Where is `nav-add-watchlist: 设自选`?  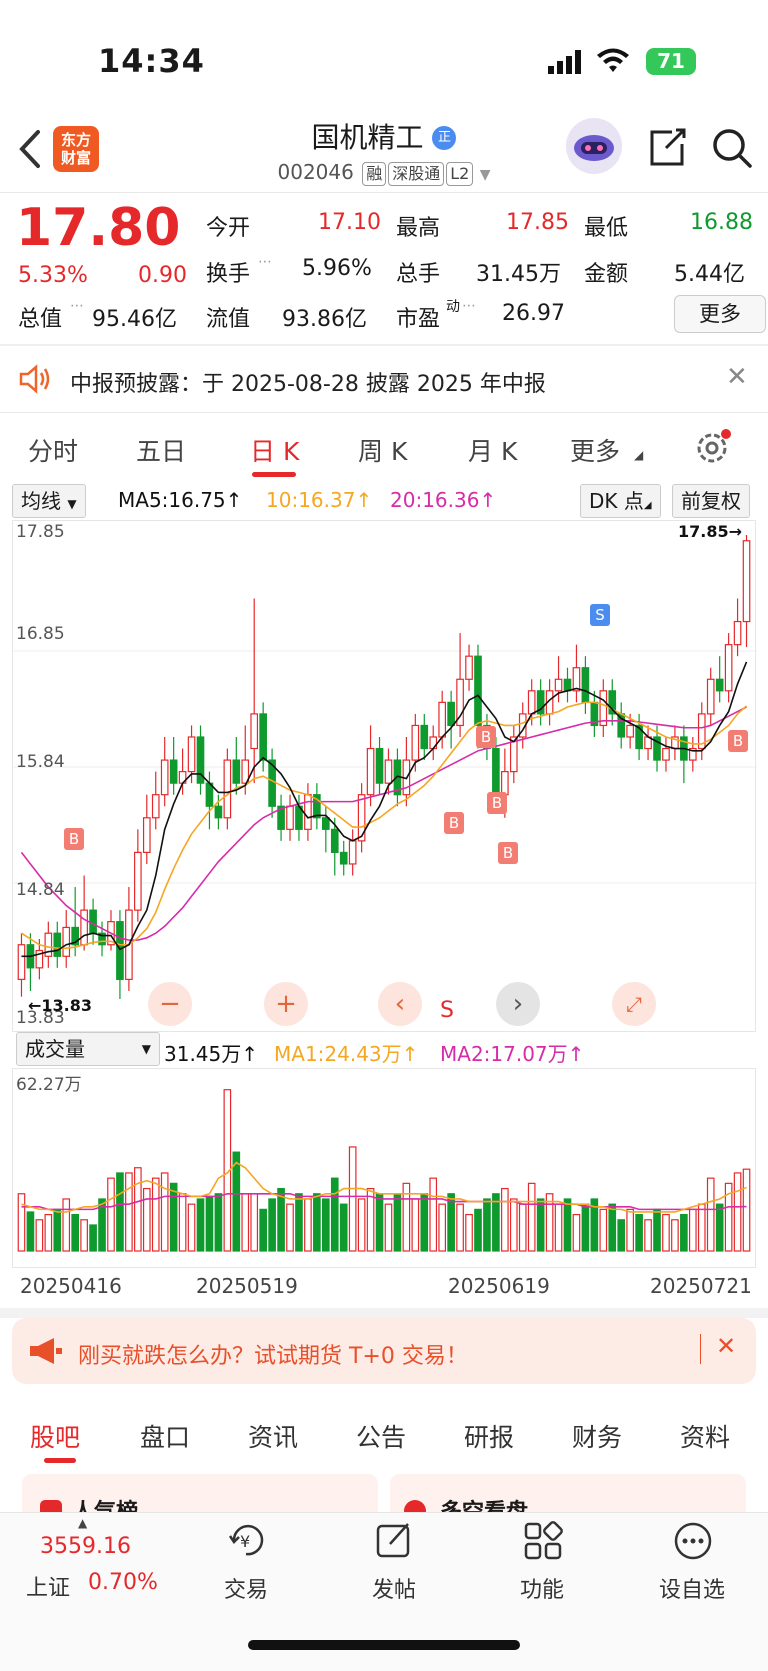
nav-add-watchlist: 设自选 is located at coordinates (692, 1588).